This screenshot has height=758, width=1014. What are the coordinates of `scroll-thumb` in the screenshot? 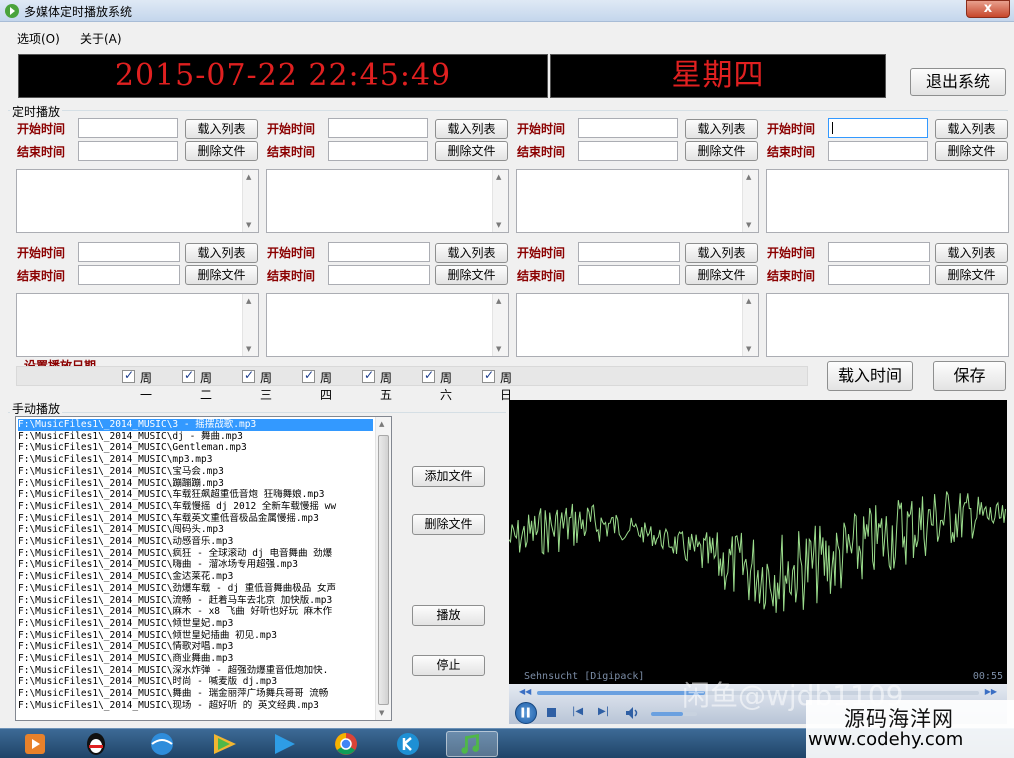 It's located at (383, 570).